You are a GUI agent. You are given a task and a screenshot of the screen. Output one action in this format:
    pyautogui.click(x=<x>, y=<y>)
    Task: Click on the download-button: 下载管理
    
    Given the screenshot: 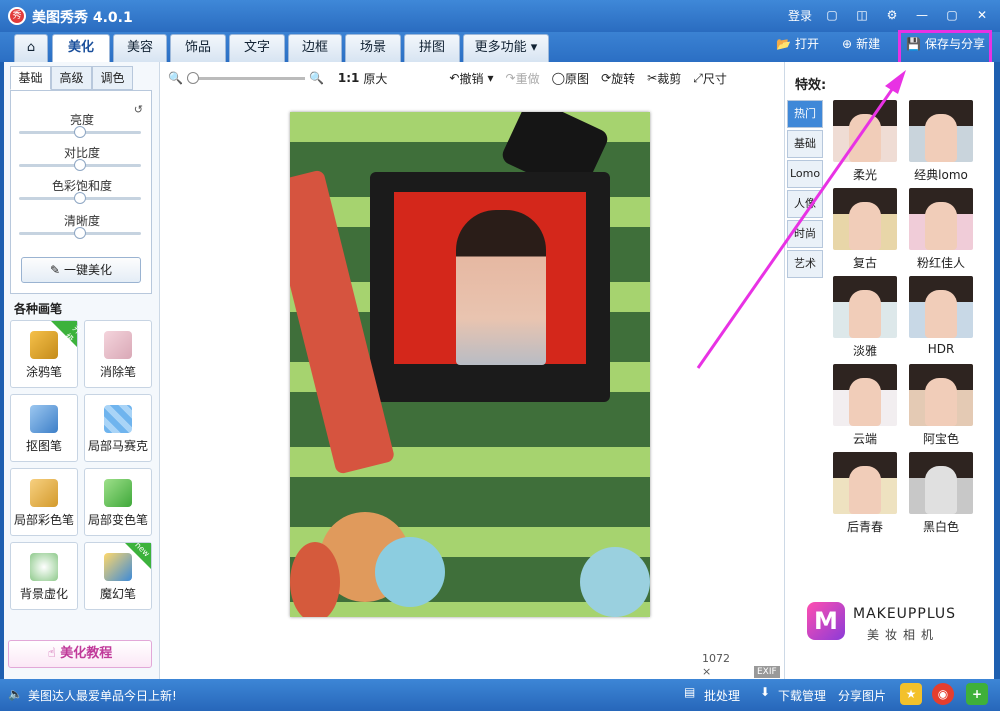 What is the action you would take?
    pyautogui.click(x=802, y=695)
    